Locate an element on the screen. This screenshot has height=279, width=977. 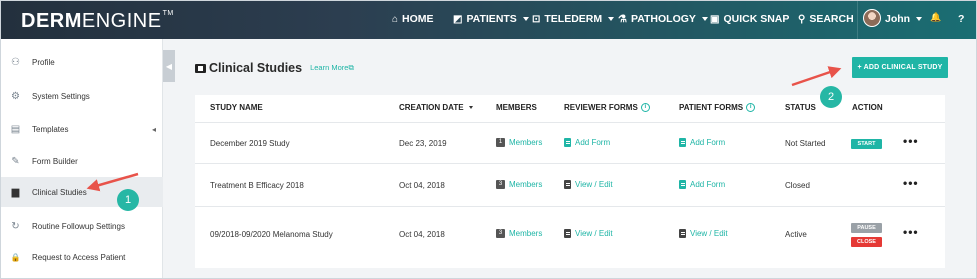
members-link: 1 Members is located at coordinates (519, 142).